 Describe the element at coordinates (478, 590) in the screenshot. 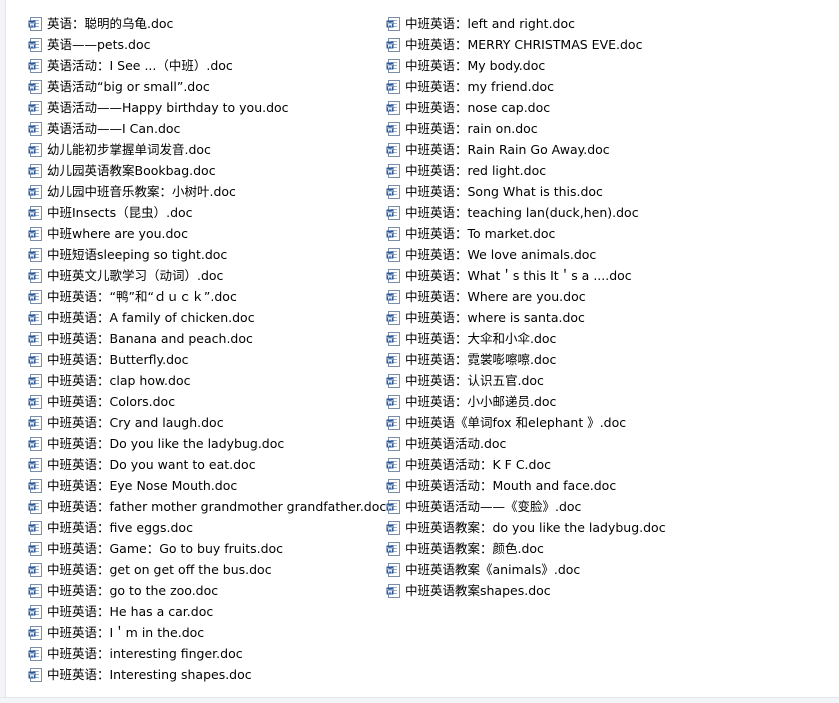

I see `file-name-label: 中班英语教案shapes.doc` at that location.